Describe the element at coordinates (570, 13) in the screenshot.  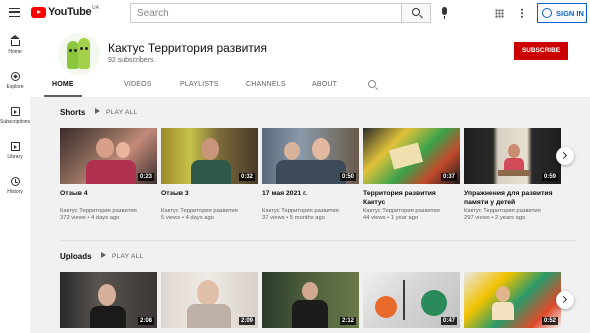
I see `sign-in-label: SIGN IN` at that location.